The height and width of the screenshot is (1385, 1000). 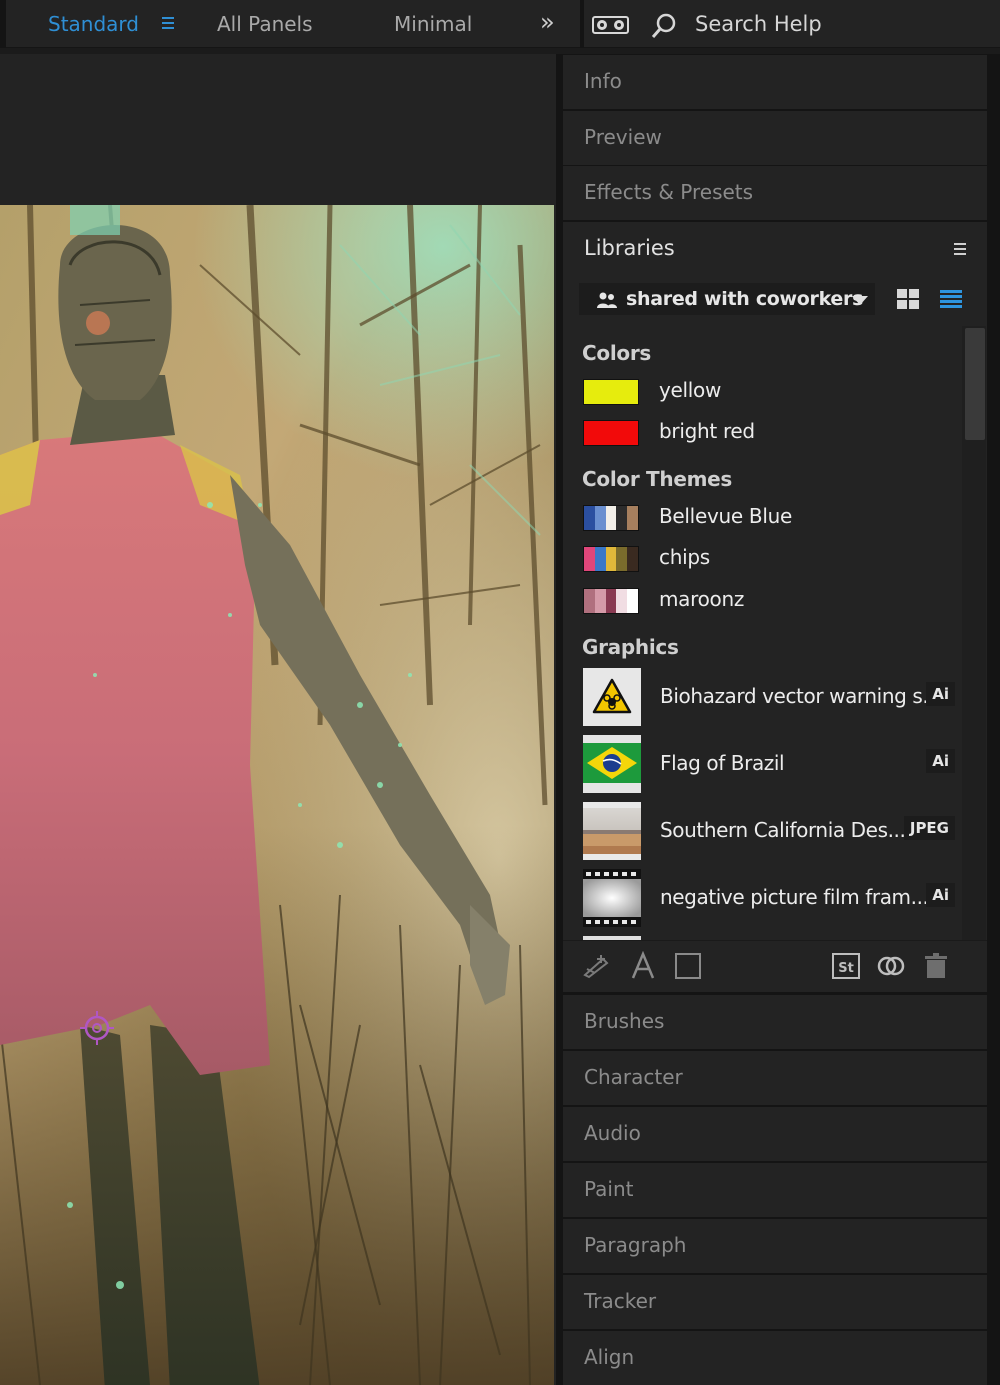 I want to click on color-theme-item: maroonz, so click(x=768, y=600).